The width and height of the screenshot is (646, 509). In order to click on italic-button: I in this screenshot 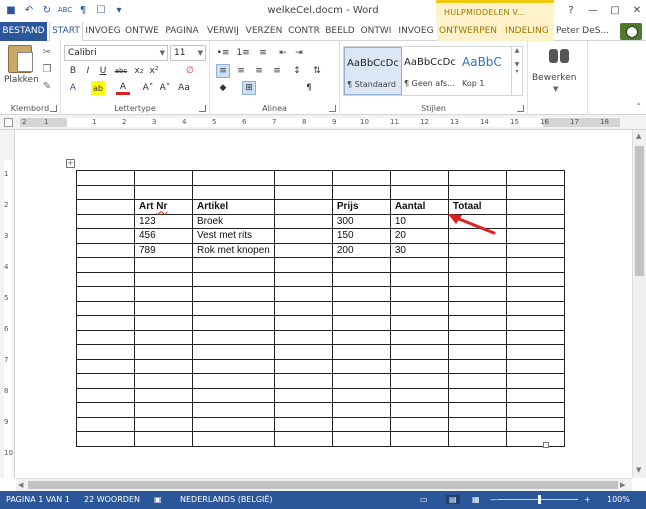, I will do `click(88, 71)`.